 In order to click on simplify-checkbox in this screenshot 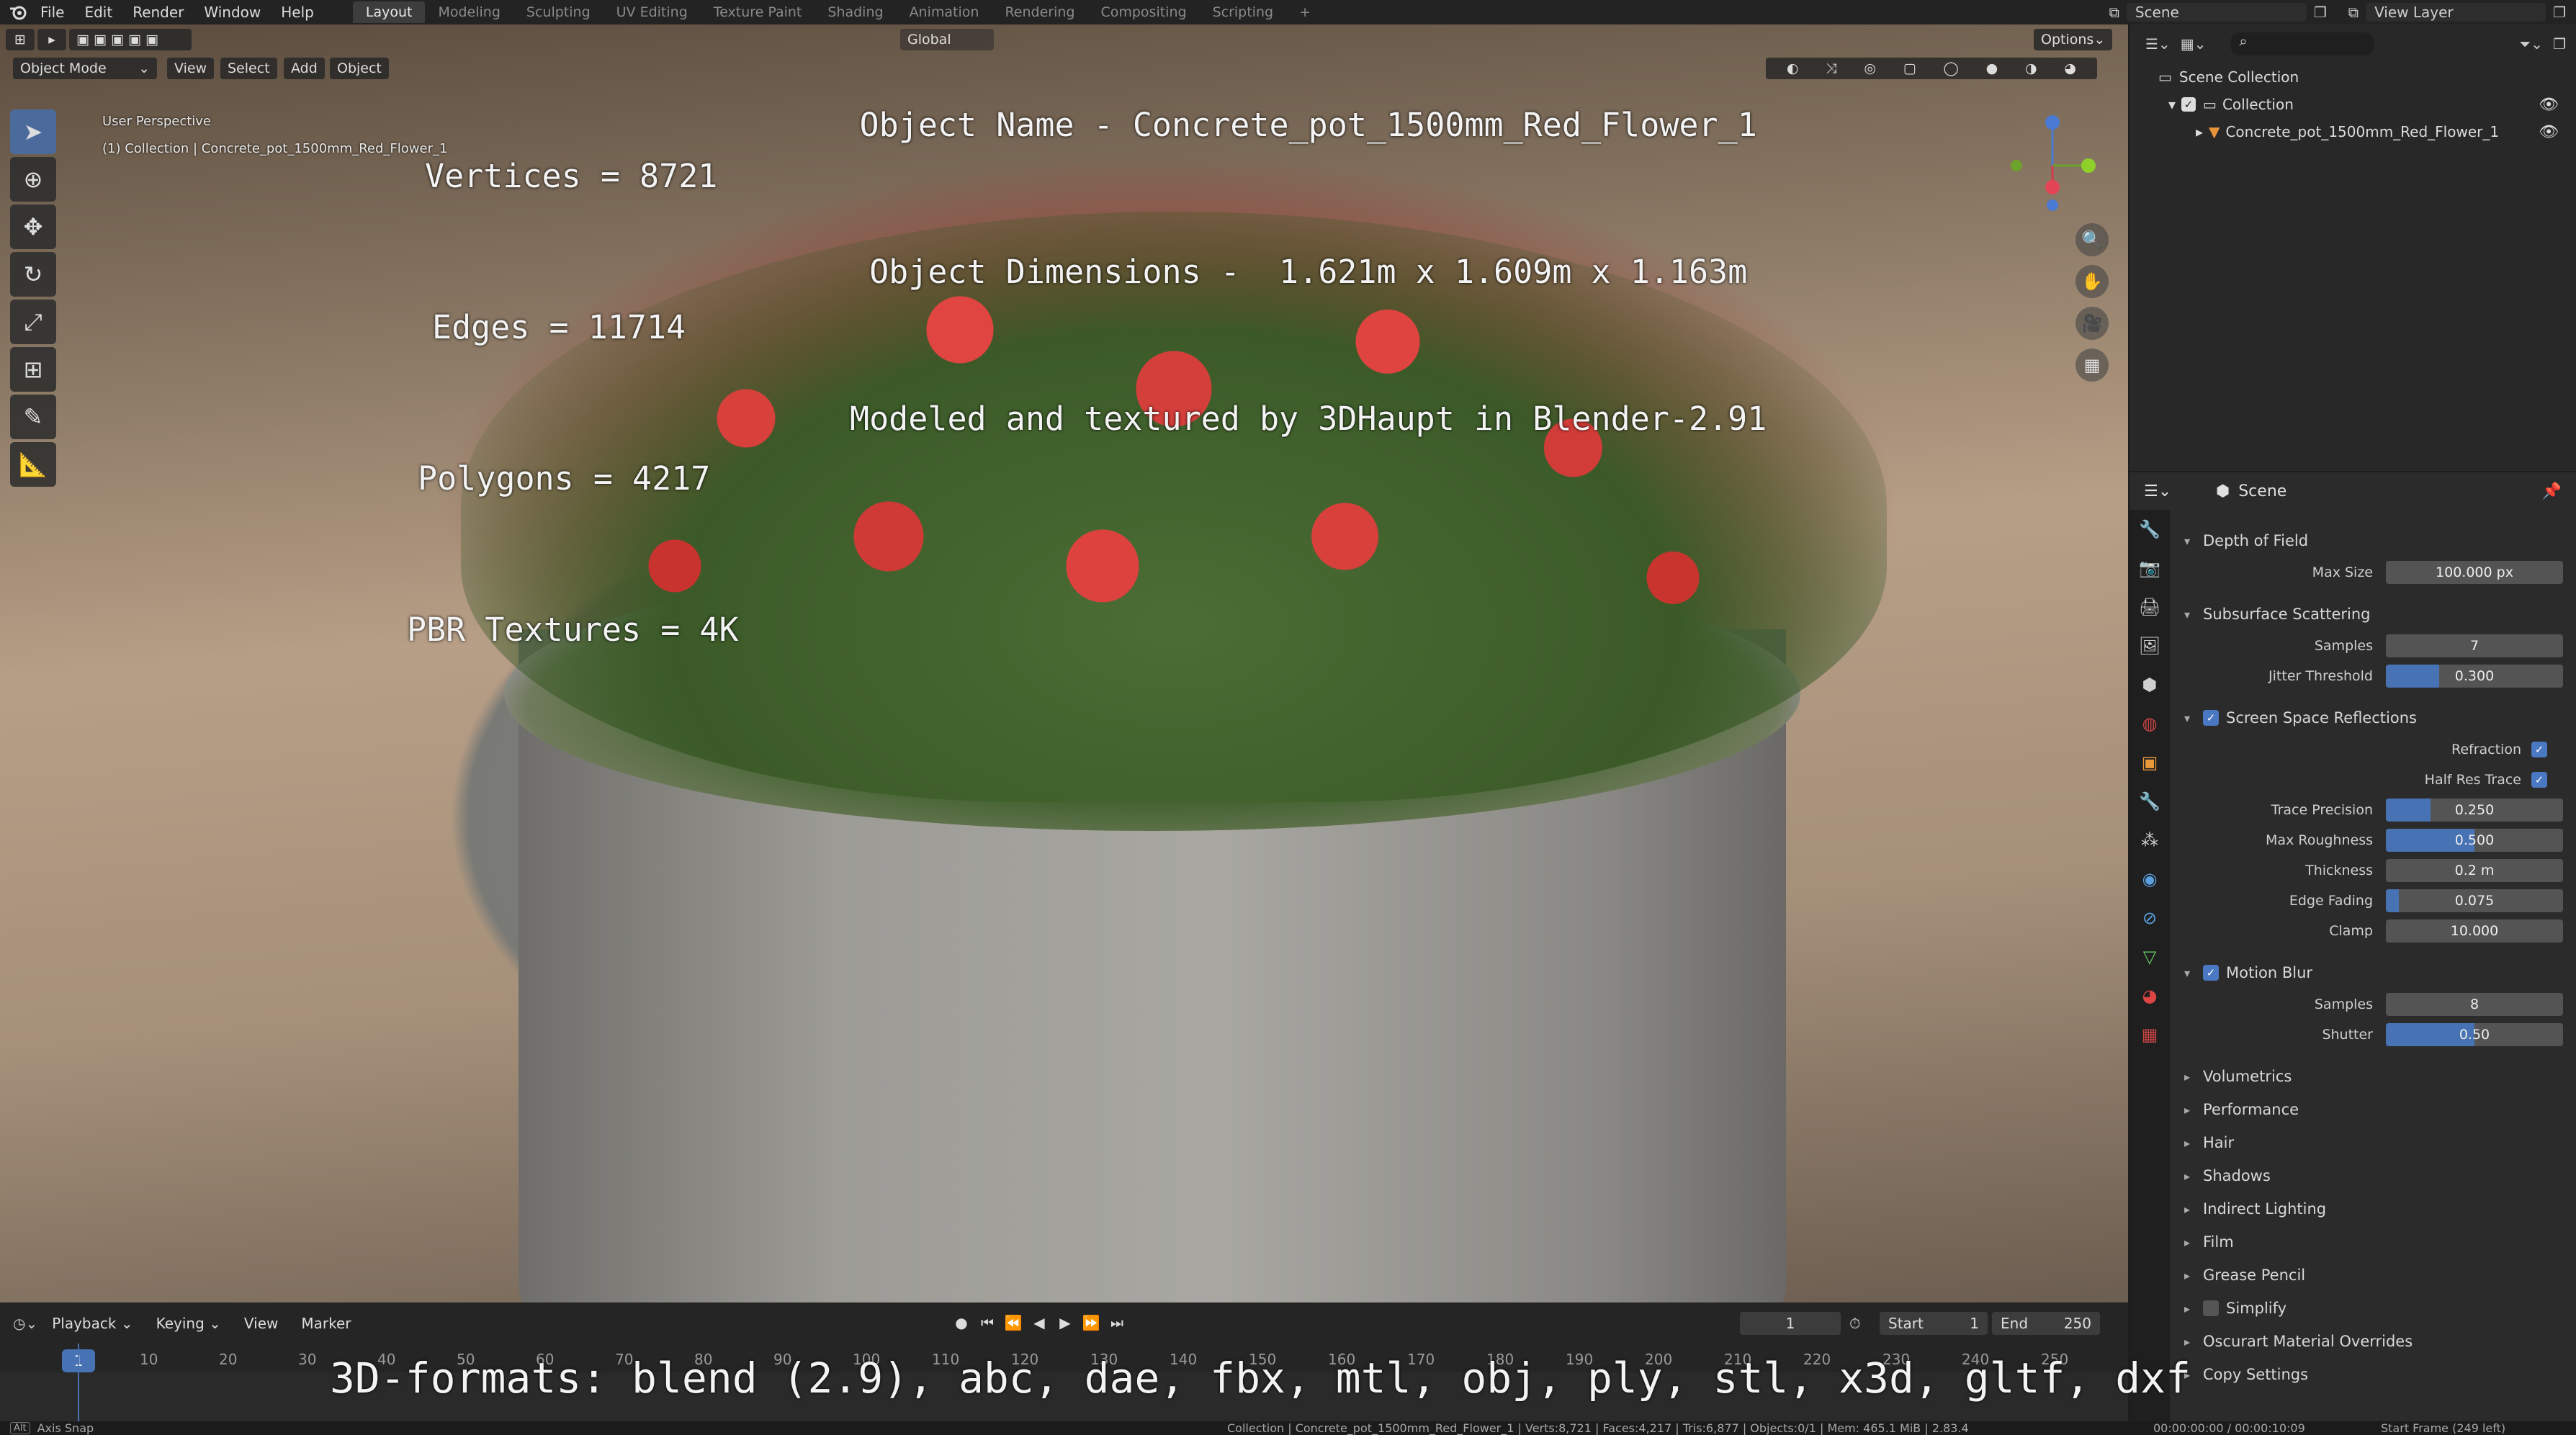, I will do `click(2211, 1308)`.